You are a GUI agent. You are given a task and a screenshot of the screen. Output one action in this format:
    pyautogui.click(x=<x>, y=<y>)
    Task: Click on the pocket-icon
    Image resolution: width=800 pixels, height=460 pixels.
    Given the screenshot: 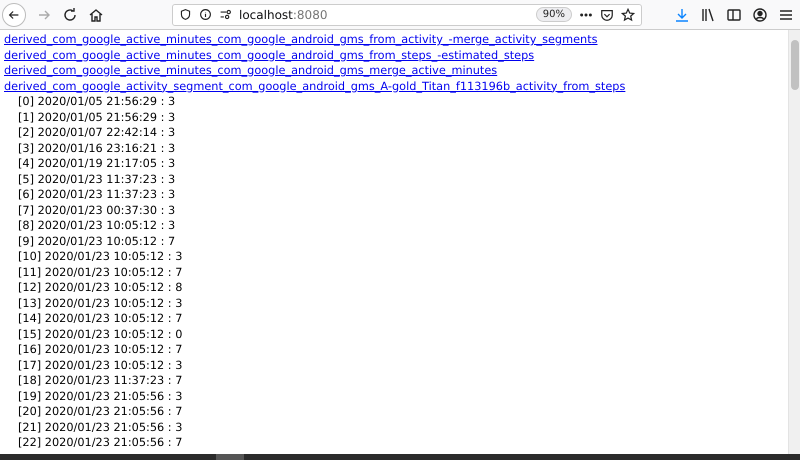 What is the action you would take?
    pyautogui.click(x=607, y=15)
    